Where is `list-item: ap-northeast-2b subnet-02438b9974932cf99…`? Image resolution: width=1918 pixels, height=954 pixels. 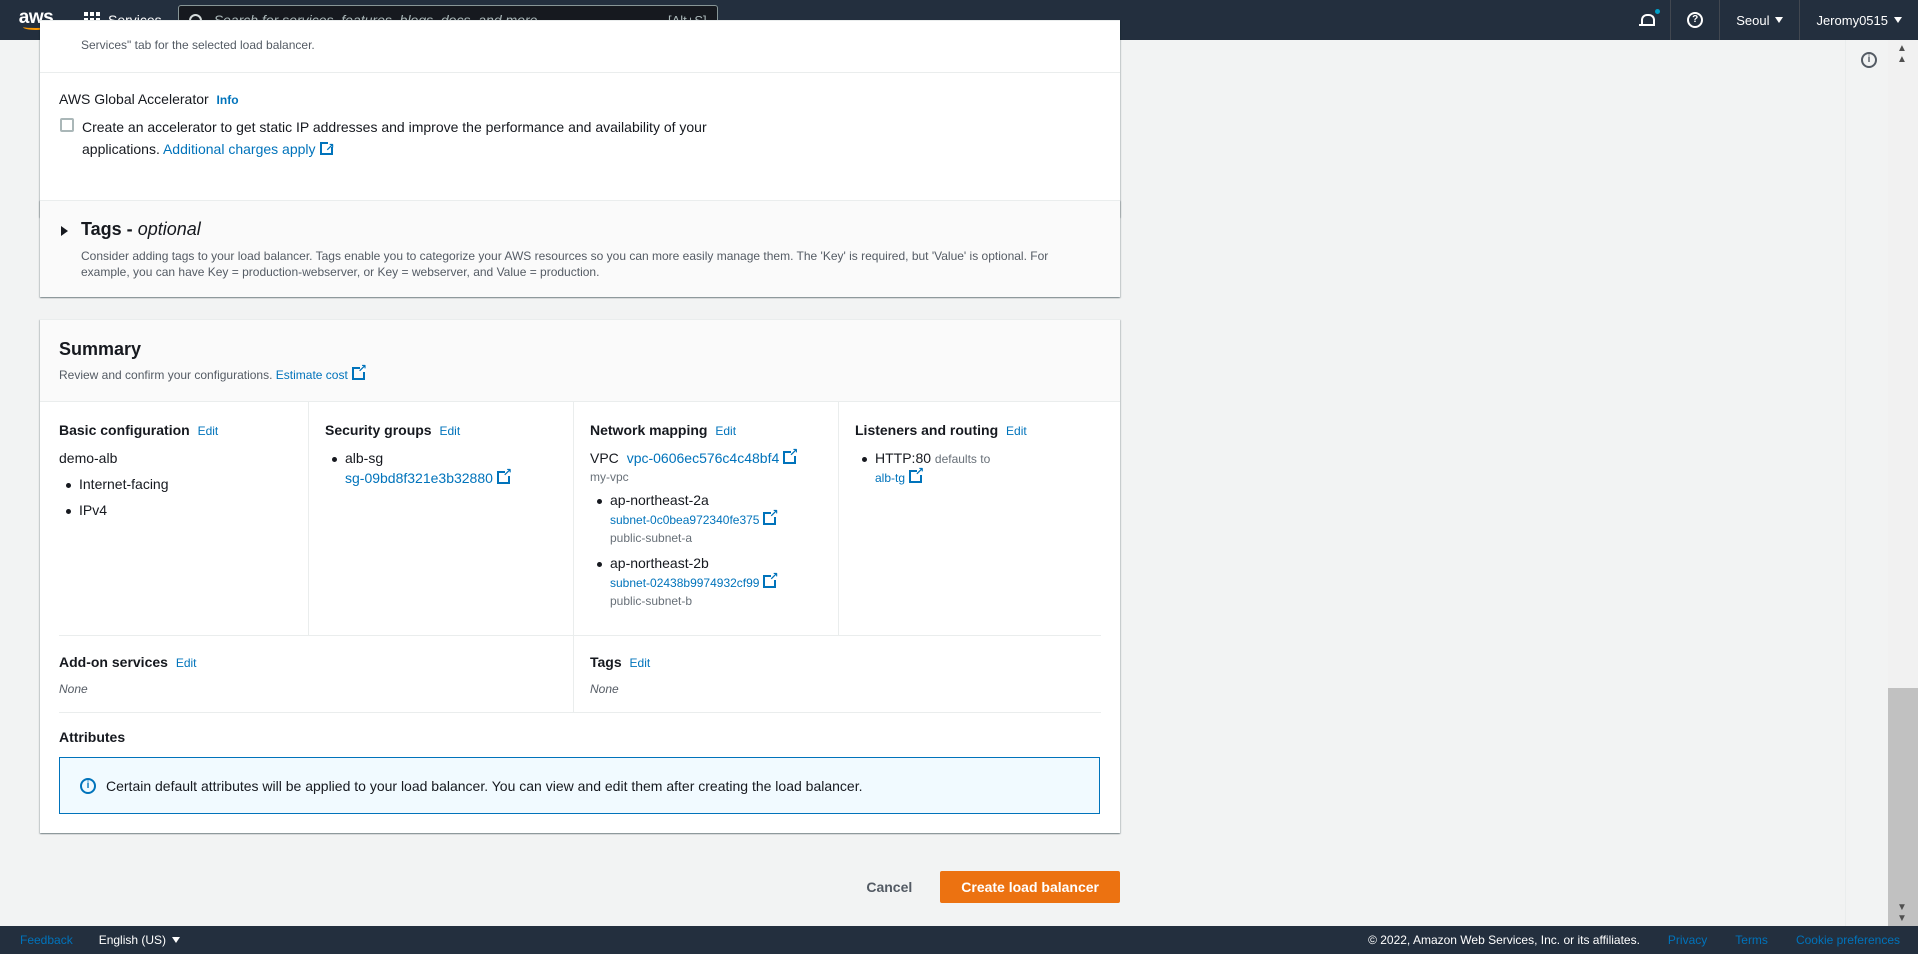
list-item: ap-northeast-2b subnet-02438b9974932cf99… is located at coordinates (706, 581).